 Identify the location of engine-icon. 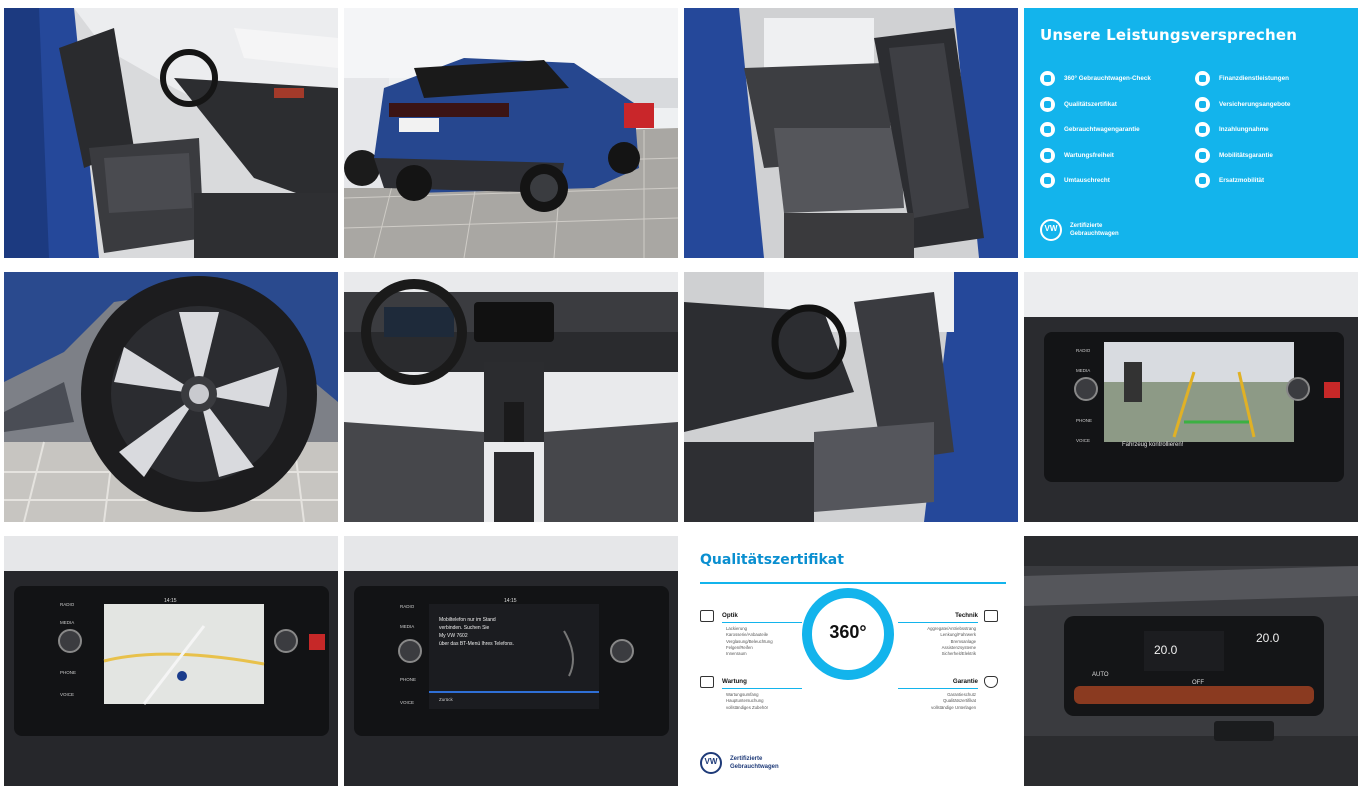
(991, 616).